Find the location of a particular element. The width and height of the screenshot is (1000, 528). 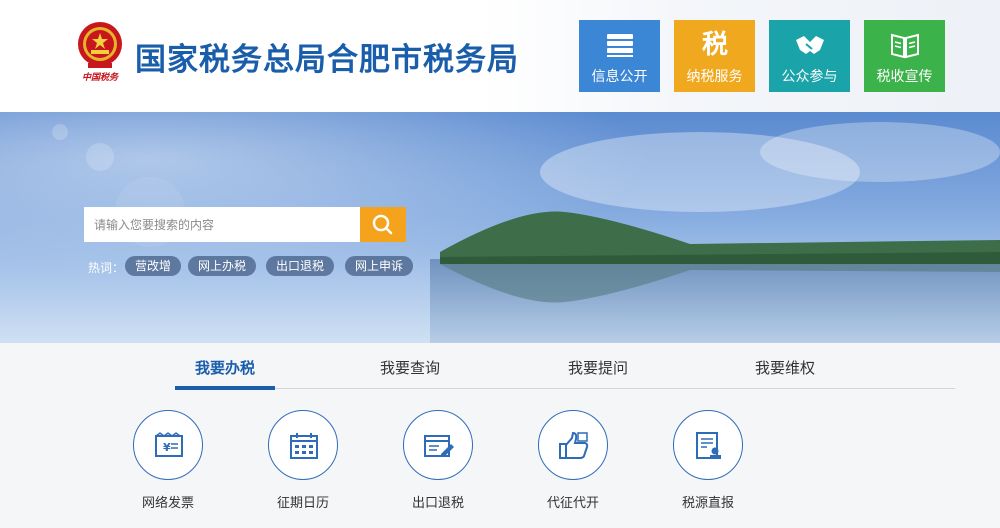

tab-handle-tax: 我要办税 is located at coordinates (225, 372).